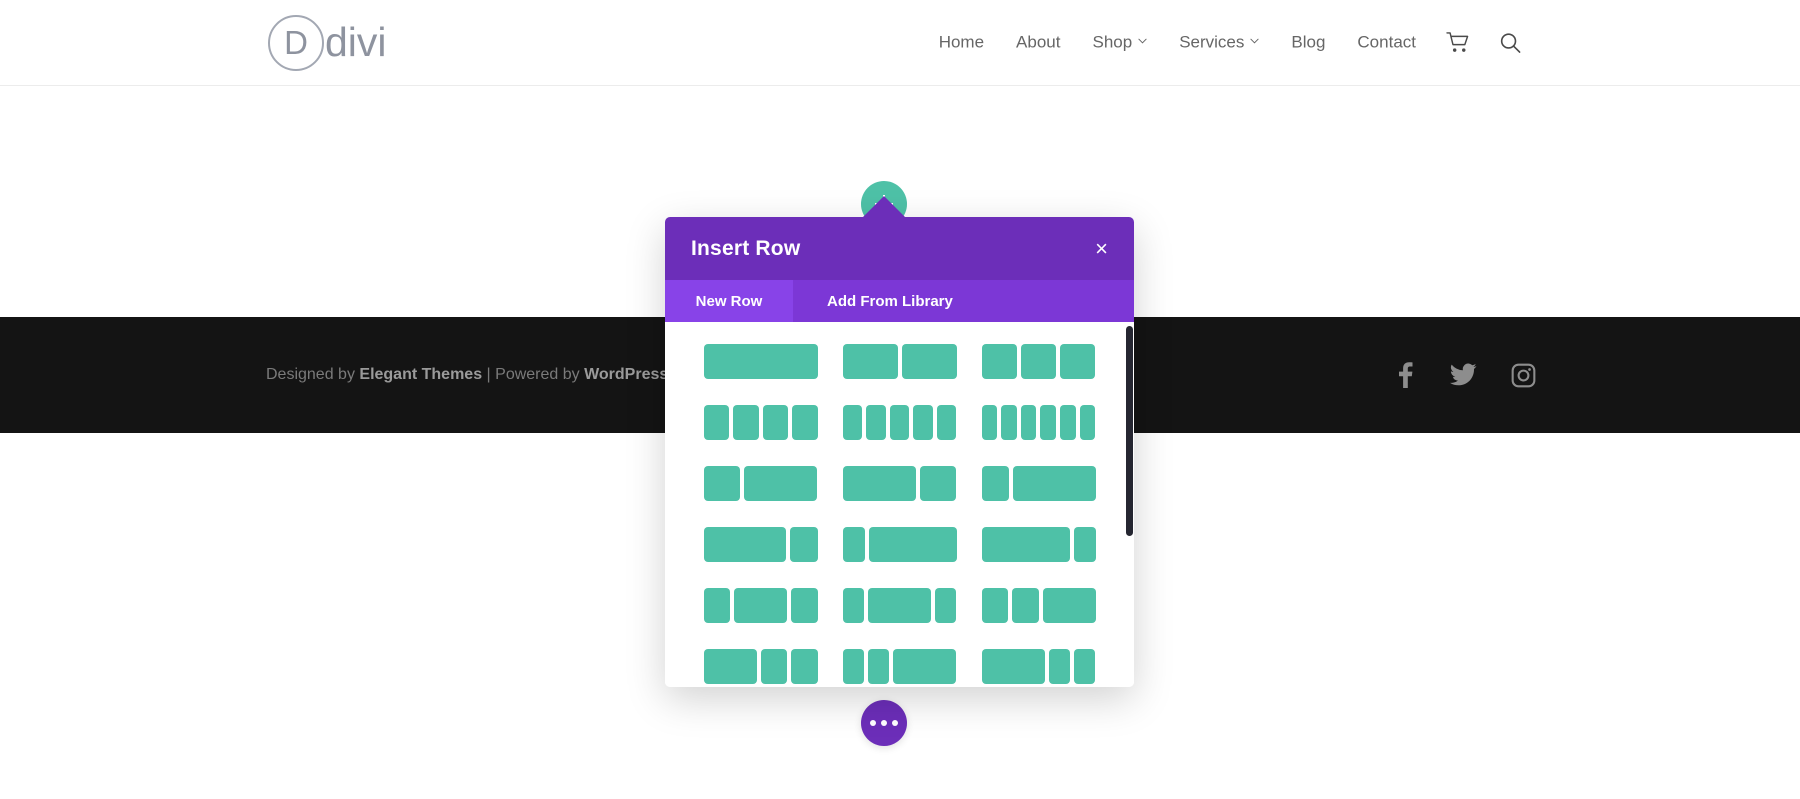 Image resolution: width=1800 pixels, height=799 pixels. What do you see at coordinates (1101, 248) in the screenshot?
I see `close-icon: ×` at bounding box center [1101, 248].